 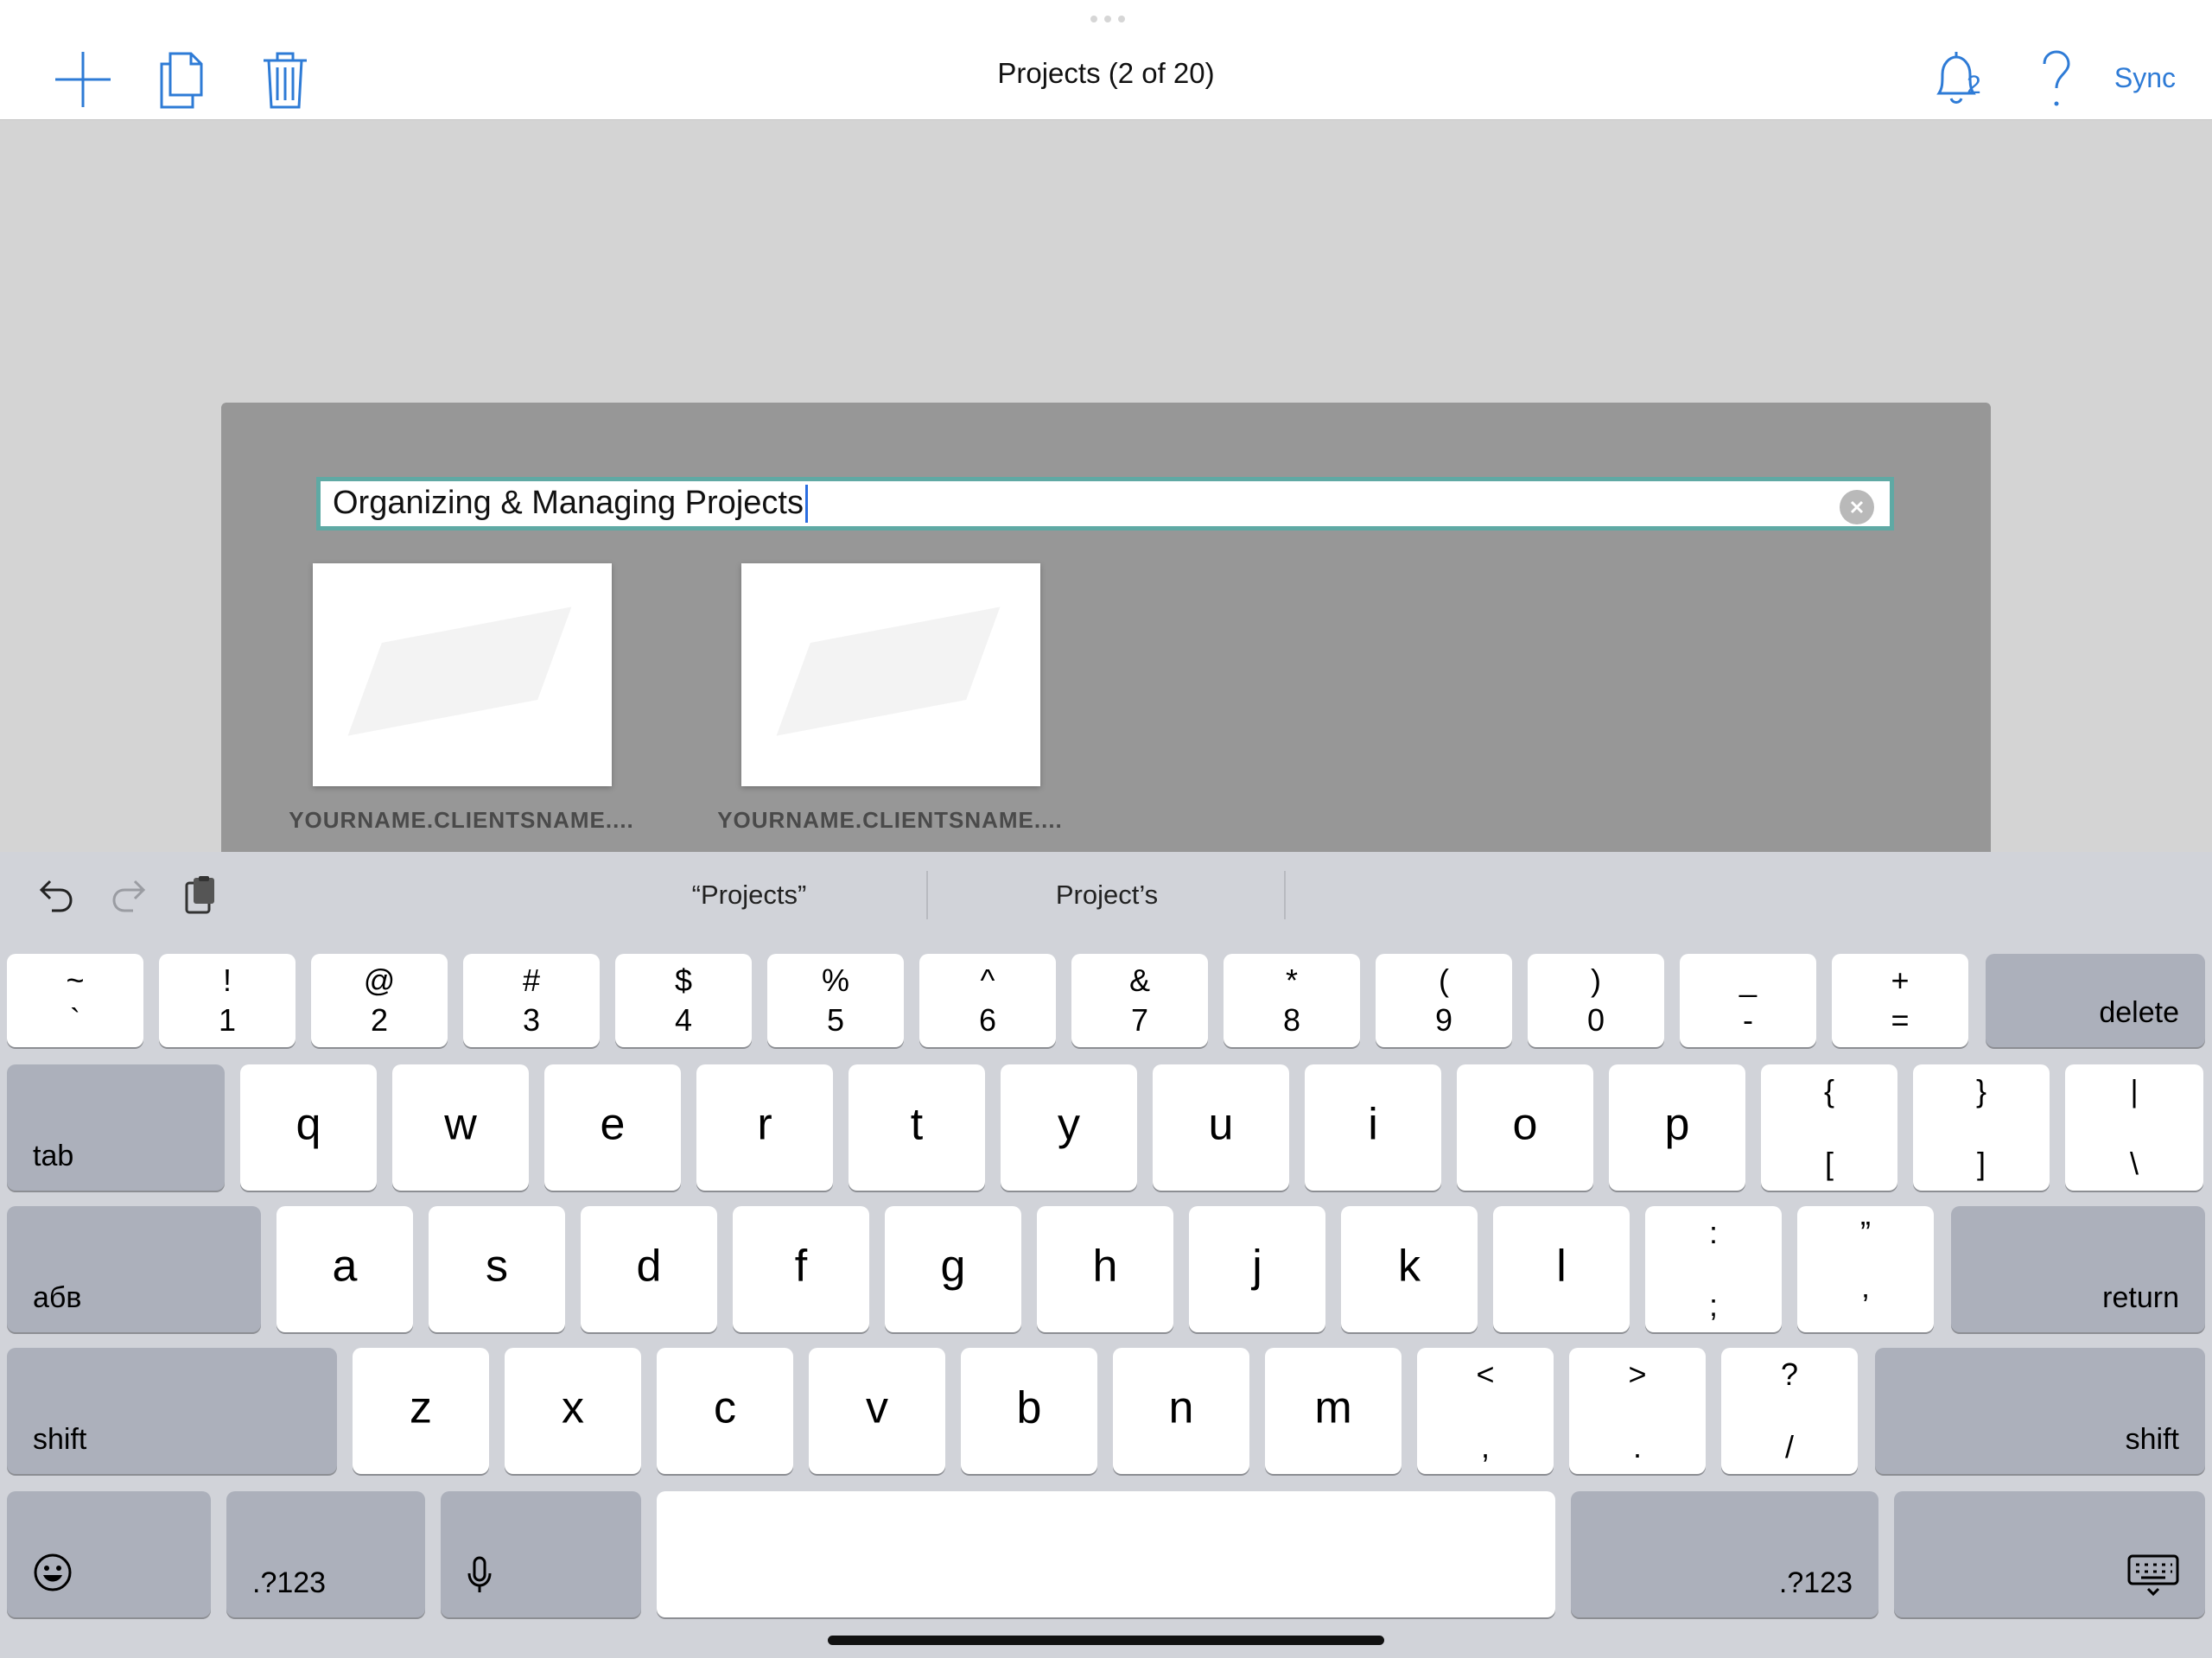 I want to click on number-key: $4, so click(x=683, y=1000).